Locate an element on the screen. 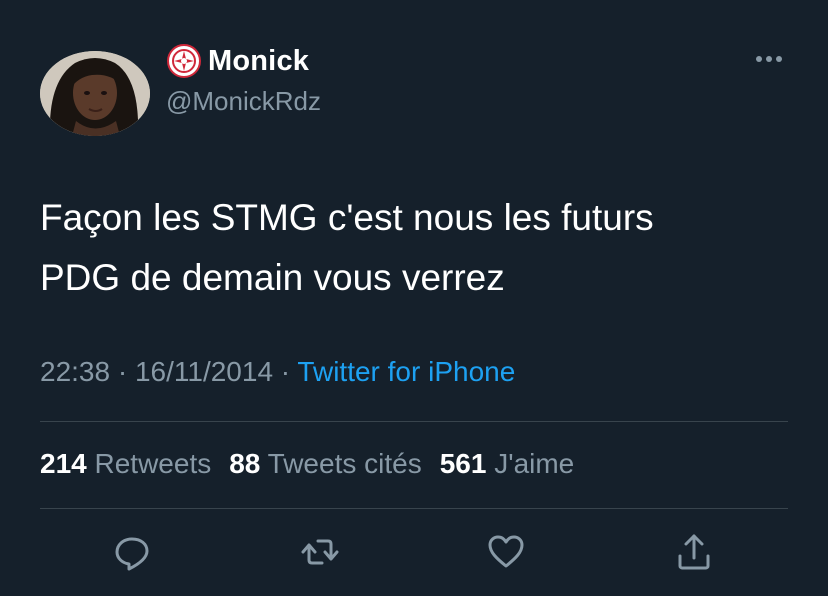 This screenshot has height=596, width=828. reply-icon is located at coordinates (132, 554).